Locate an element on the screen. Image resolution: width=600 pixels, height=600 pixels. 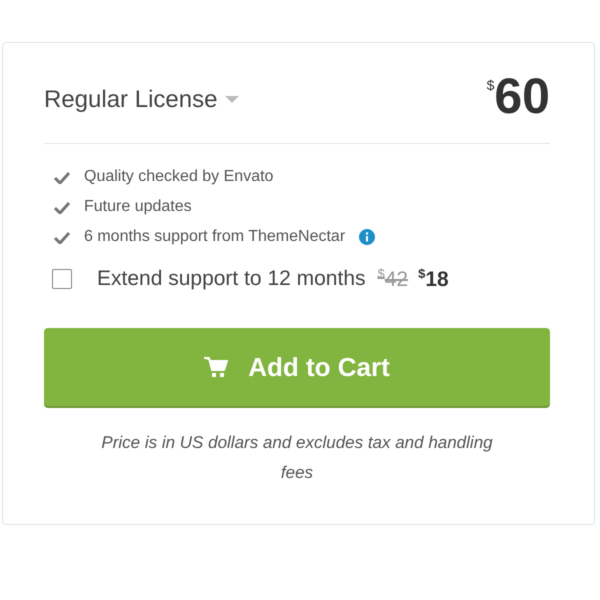
extend-price: $^{$}$18 is located at coordinates (433, 279).